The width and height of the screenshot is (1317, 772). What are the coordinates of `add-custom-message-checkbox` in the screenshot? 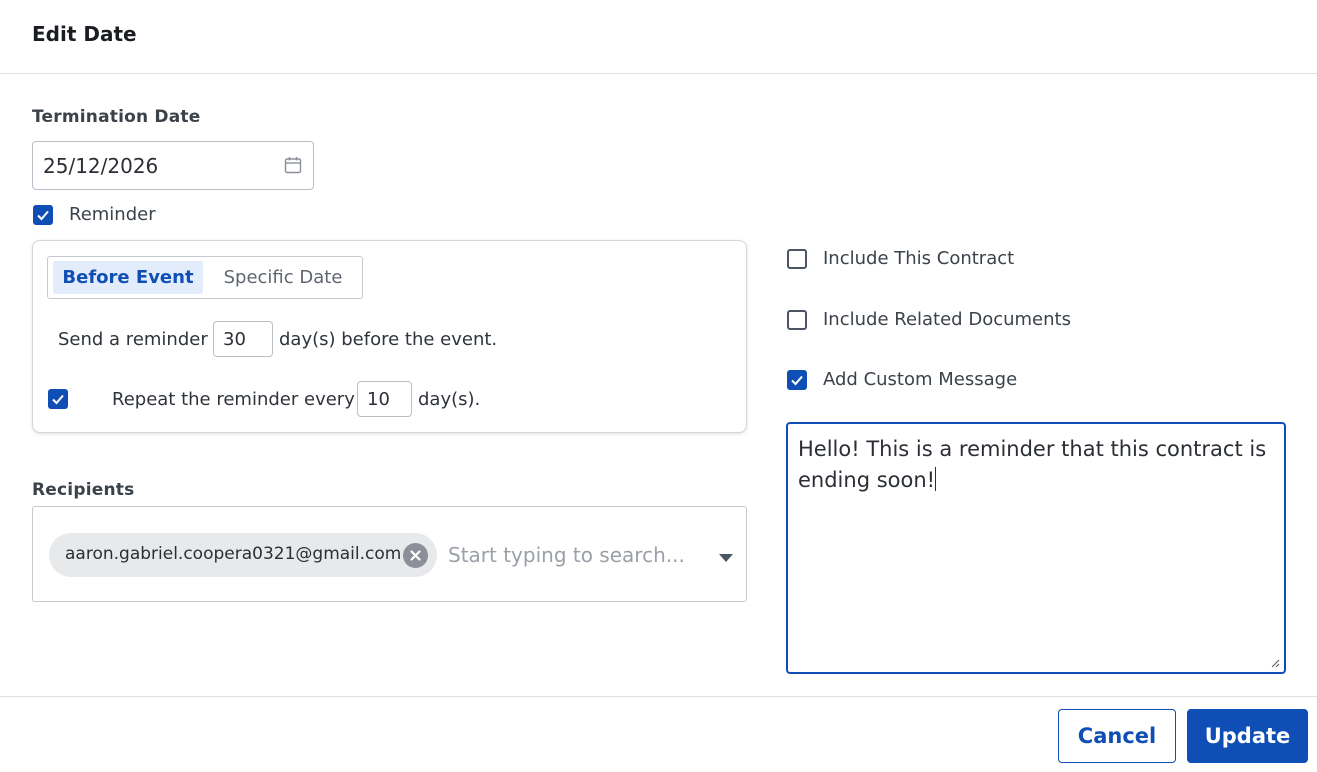 It's located at (797, 380).